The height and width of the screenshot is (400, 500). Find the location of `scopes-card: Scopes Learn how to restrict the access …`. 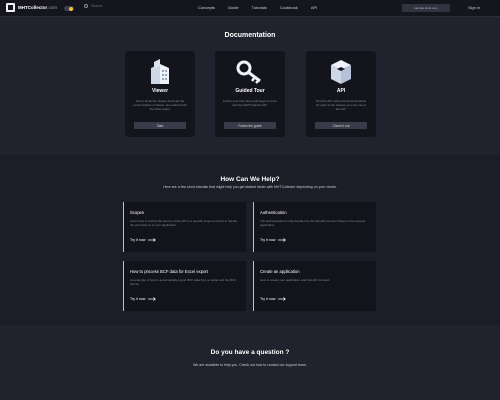

scopes-card: Scopes Learn how to restrict the access … is located at coordinates (184, 227).